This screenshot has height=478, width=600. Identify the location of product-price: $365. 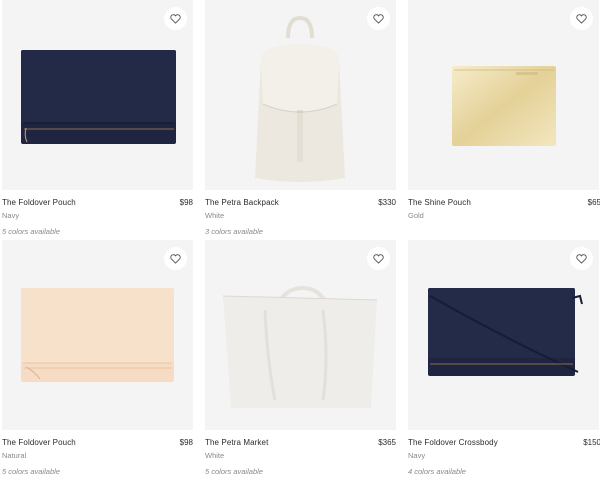
(387, 442).